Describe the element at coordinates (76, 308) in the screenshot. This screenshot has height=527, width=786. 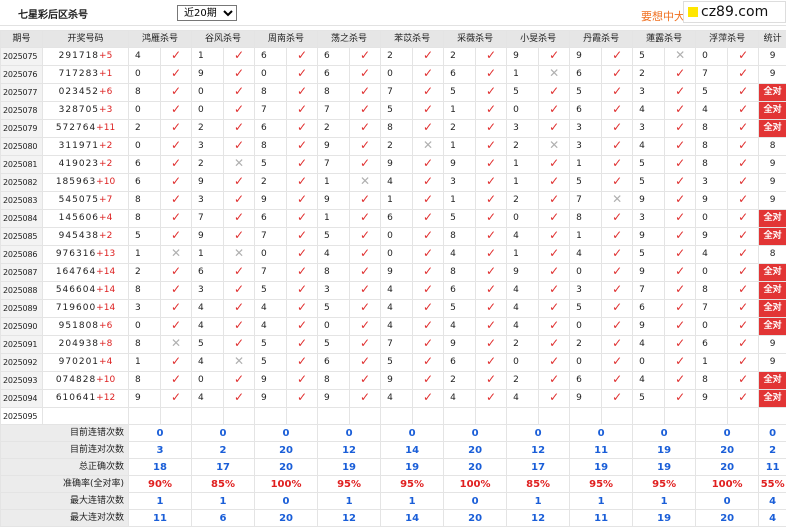
I see `draw-digits: 719600` at that location.